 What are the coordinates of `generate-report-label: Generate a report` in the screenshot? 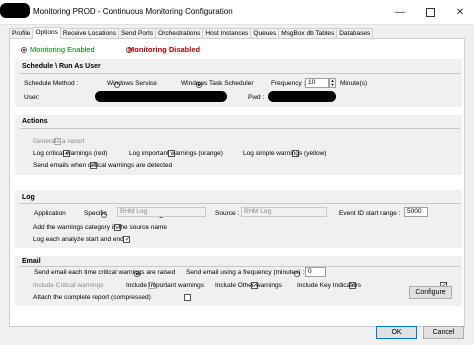 It's located at (58, 141).